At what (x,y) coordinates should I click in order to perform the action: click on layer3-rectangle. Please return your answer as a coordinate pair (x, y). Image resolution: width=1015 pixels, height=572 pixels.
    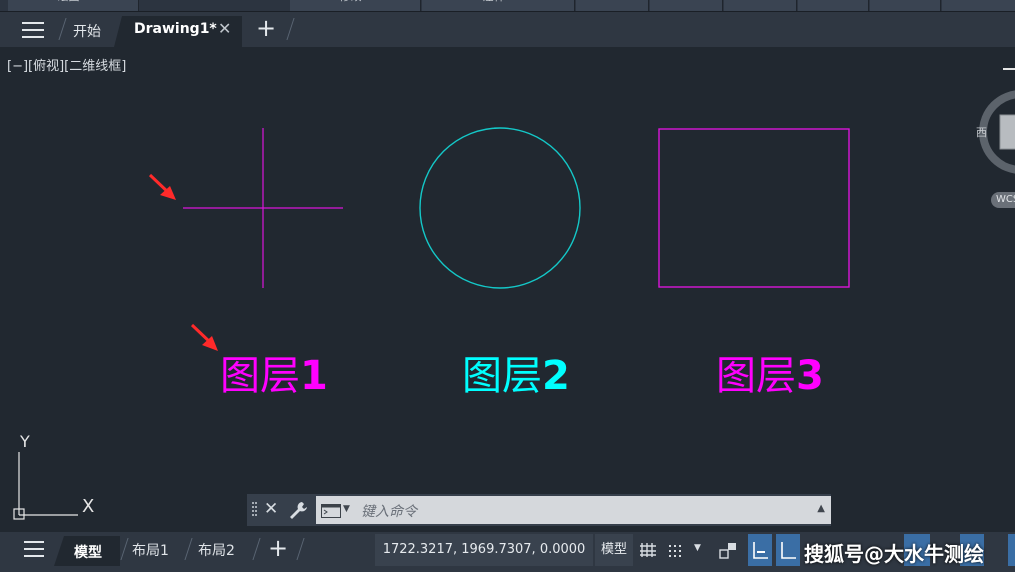
    Looking at the image, I should click on (754, 208).